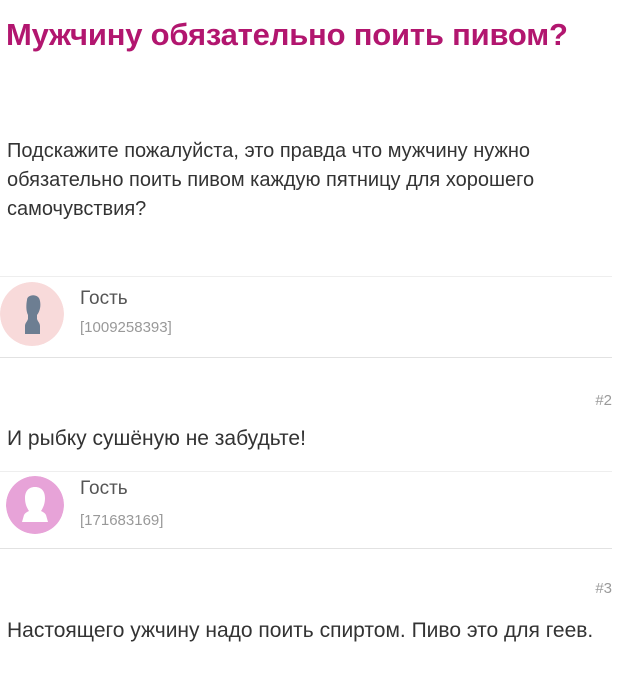  Describe the element at coordinates (287, 34) in the screenshot. I see `topic-title: Мужчину обязательно поить пивом?` at that location.